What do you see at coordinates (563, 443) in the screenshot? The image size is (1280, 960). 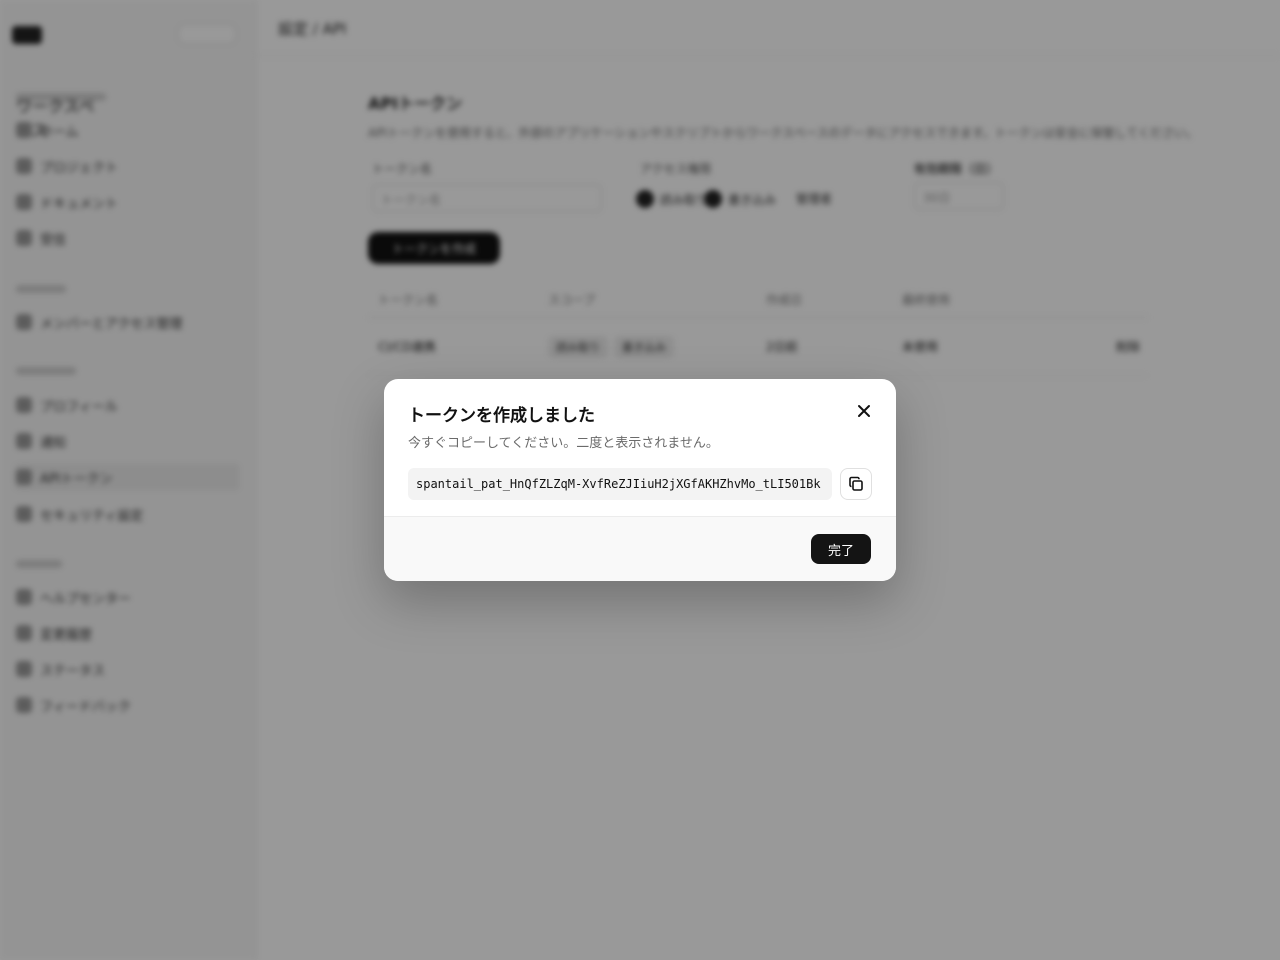 I see `dialog-subtitle: 今すぐコピーしてください。二度と表示されません。` at bounding box center [563, 443].